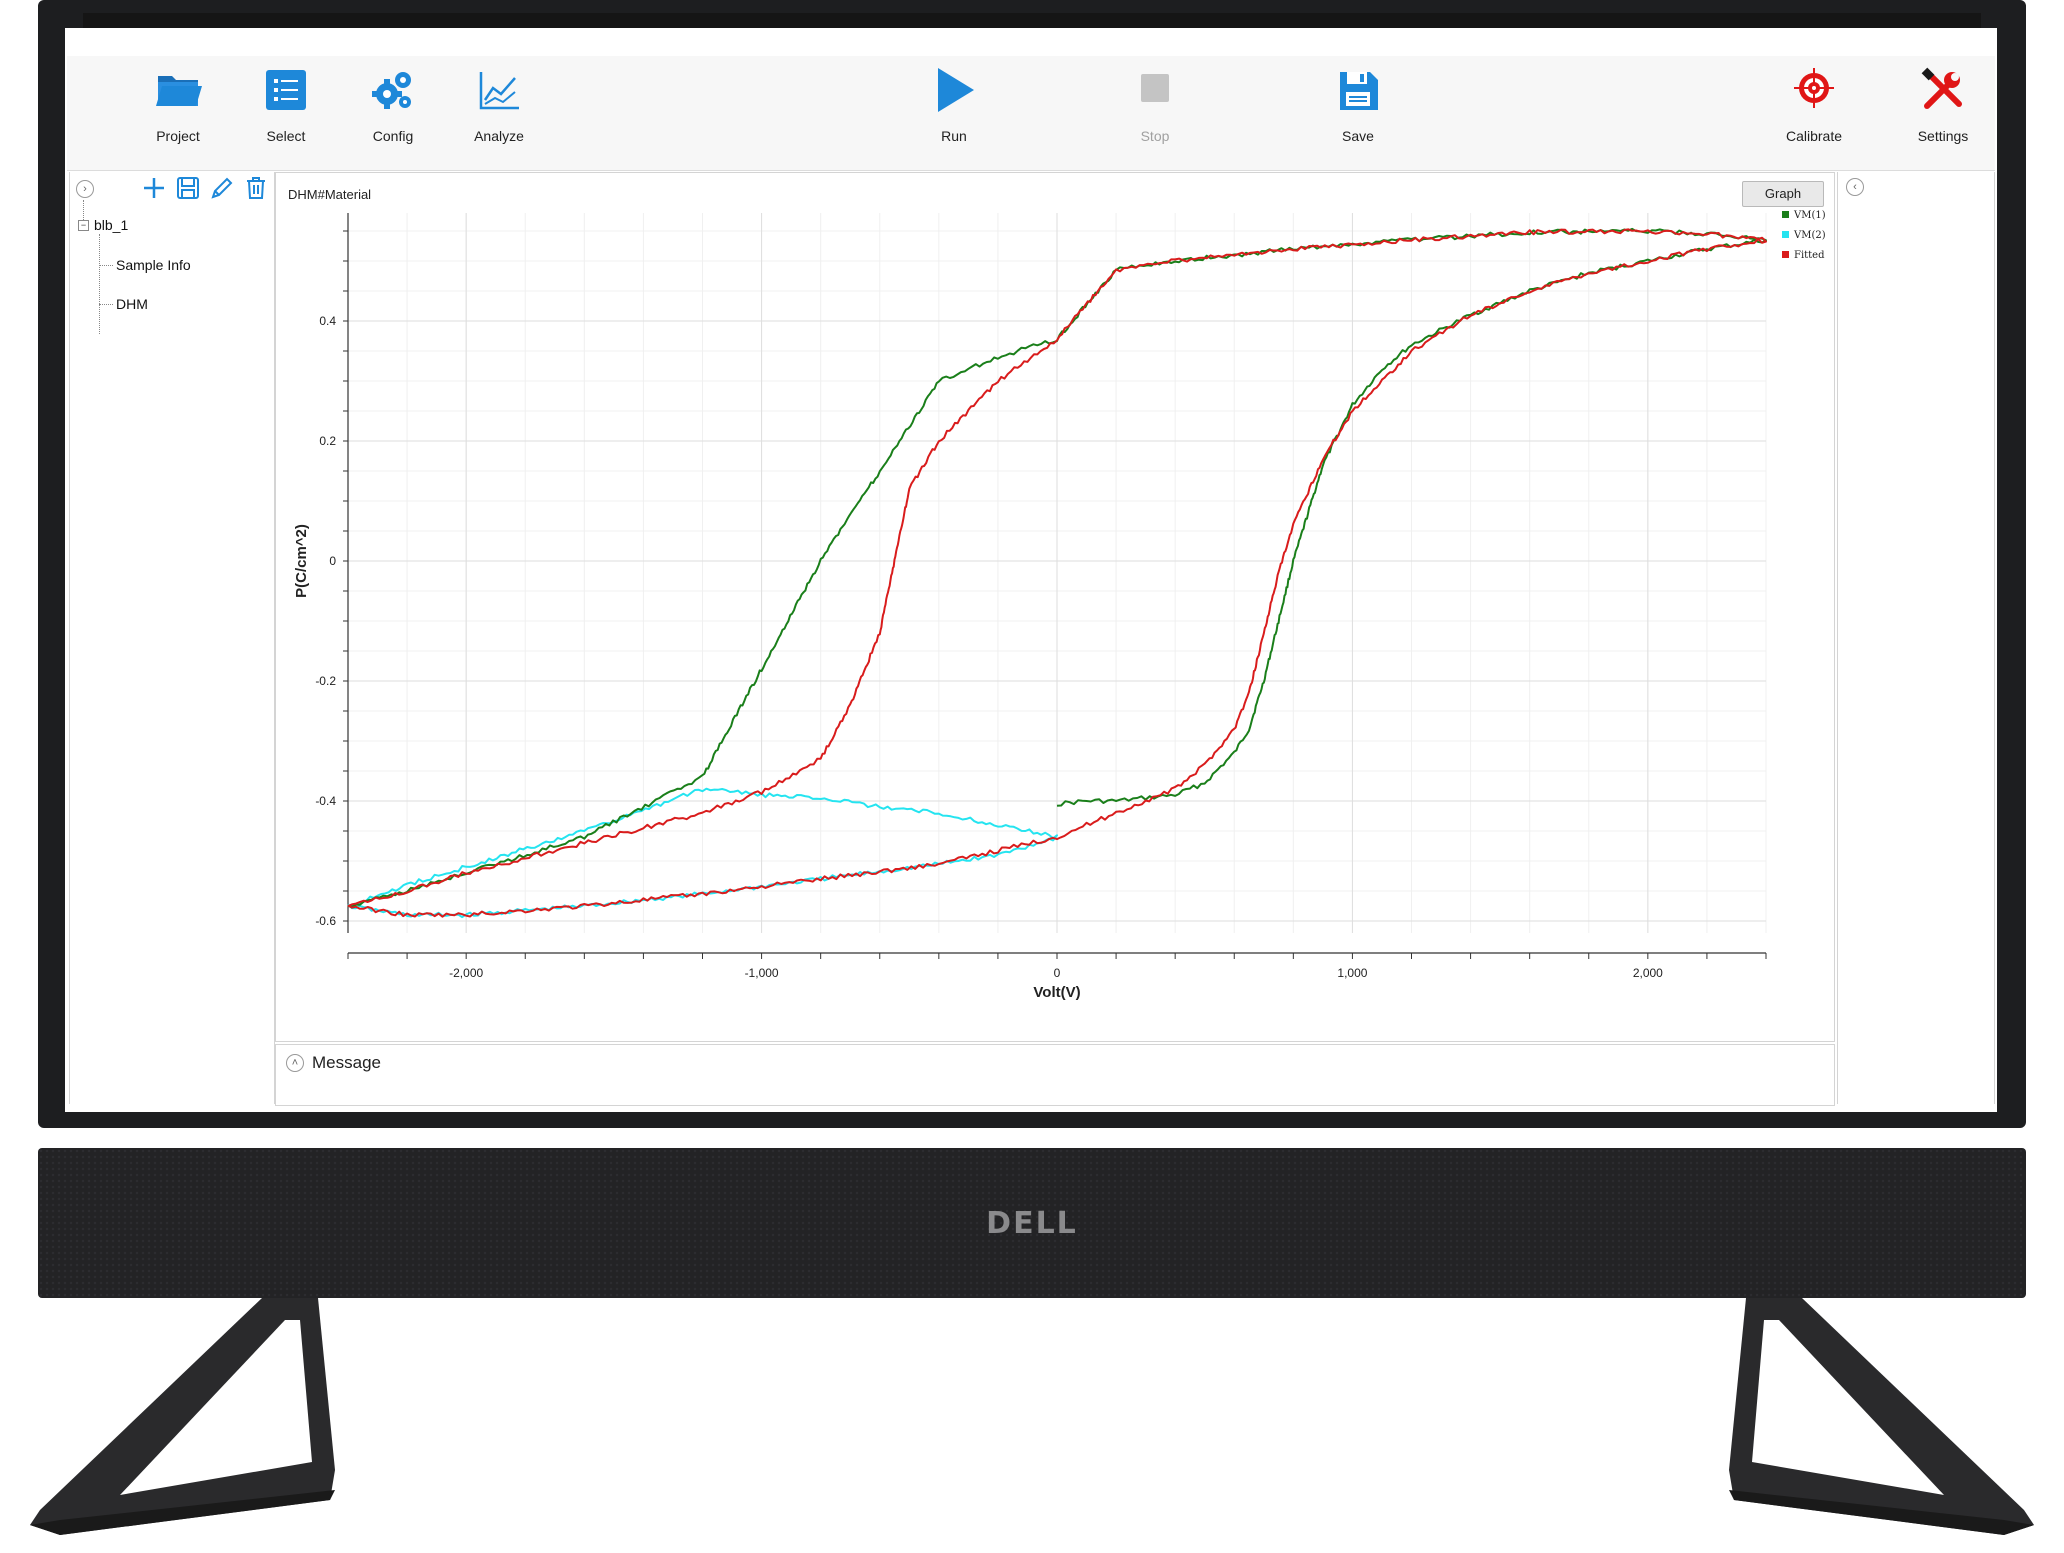  What do you see at coordinates (325, 801) in the screenshot?
I see `y-tick-label: -0.4` at bounding box center [325, 801].